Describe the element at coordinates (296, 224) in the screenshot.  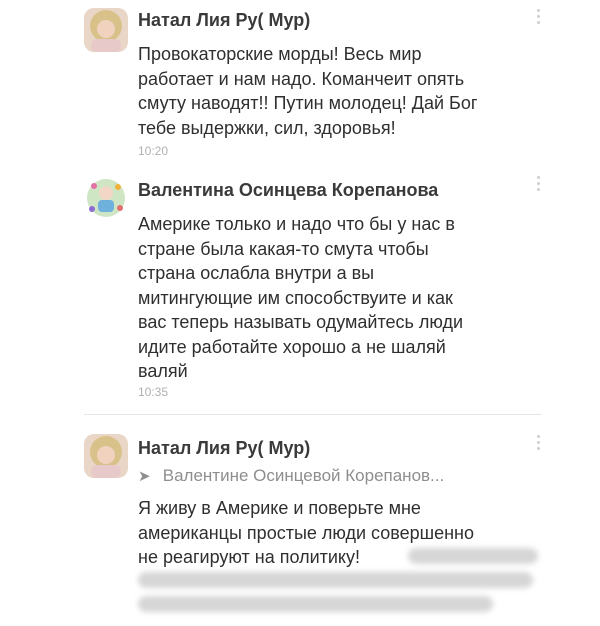
I see `comment-line: Америке только и надо что бы у нас в` at that location.